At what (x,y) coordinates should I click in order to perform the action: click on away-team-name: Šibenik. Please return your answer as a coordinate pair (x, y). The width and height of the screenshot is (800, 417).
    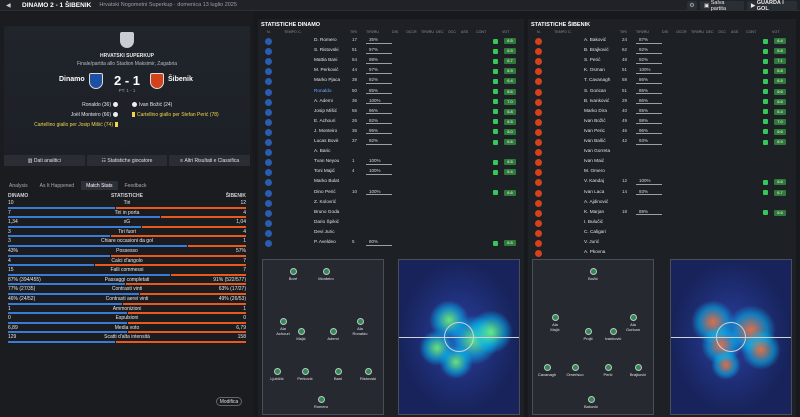
    Looking at the image, I should click on (180, 79).